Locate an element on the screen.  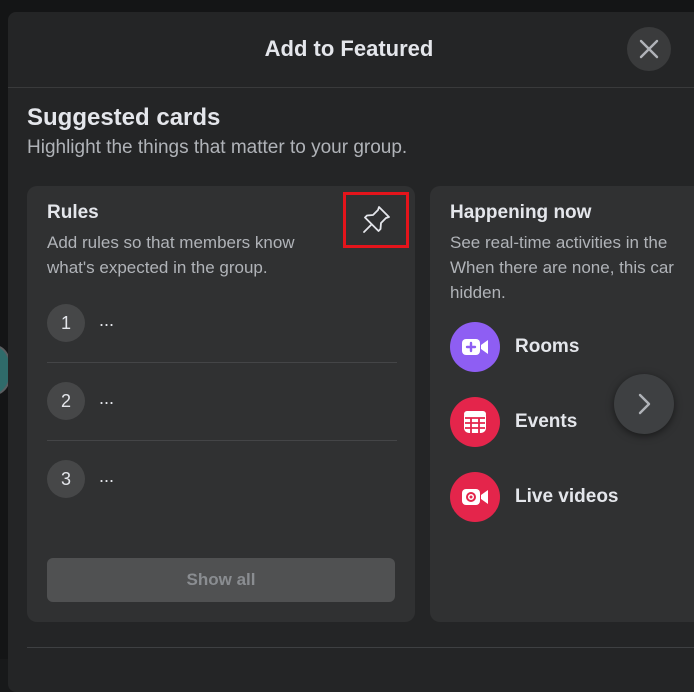
activity-live-videos: Live videos is located at coordinates (534, 497).